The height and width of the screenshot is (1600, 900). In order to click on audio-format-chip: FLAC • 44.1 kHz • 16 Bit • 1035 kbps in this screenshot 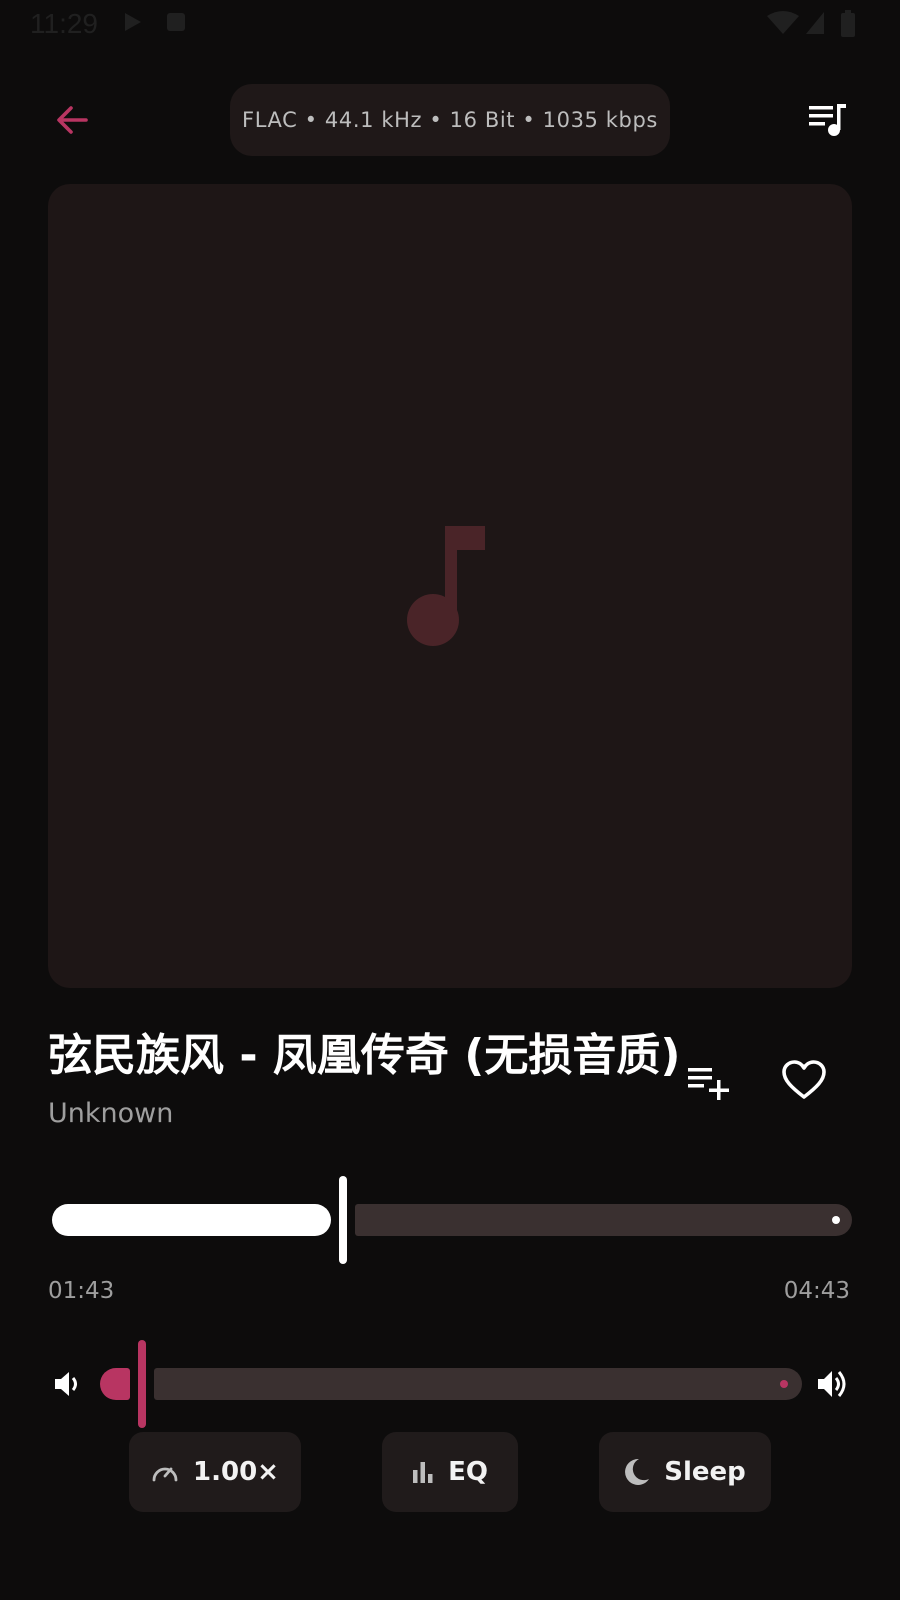, I will do `click(450, 120)`.